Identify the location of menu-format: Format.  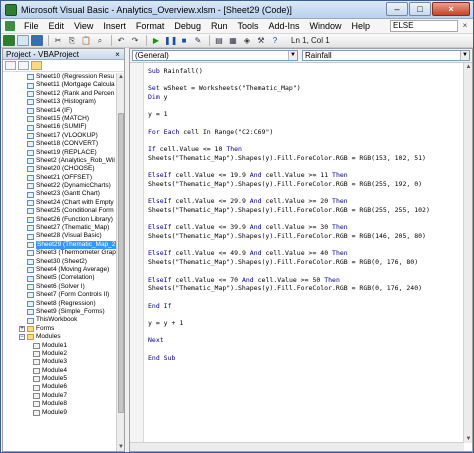
(150, 26).